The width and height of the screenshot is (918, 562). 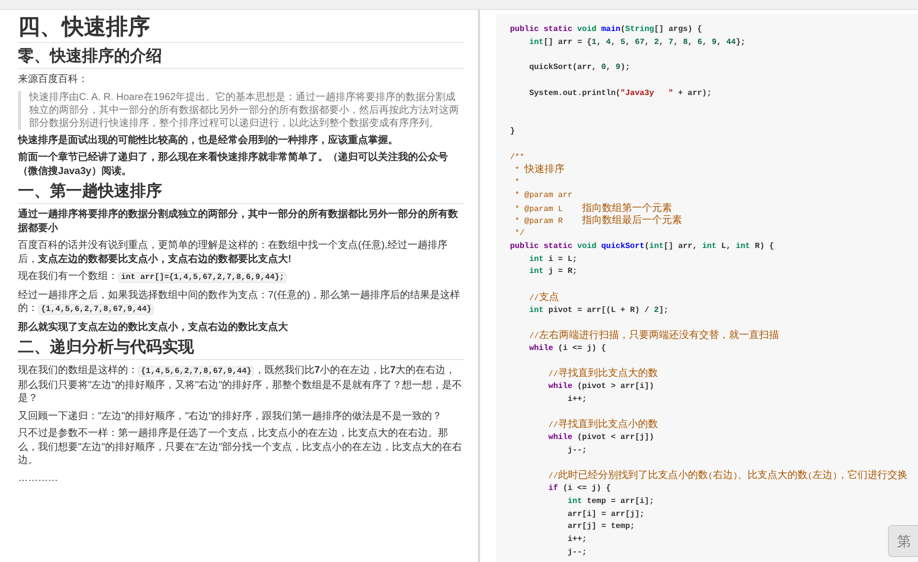 I want to click on paragraph: 现在我们的数组是这样的： {1,4,5,6,2,7,8,67,9,44} ，既然我们比7小的在左边，比7大的在右边，那么我们只要将"左边"的排好顺序，又将"右边"的排好序，那整个数组是不是就有序了？想一想，是不是？, so click(x=241, y=385).